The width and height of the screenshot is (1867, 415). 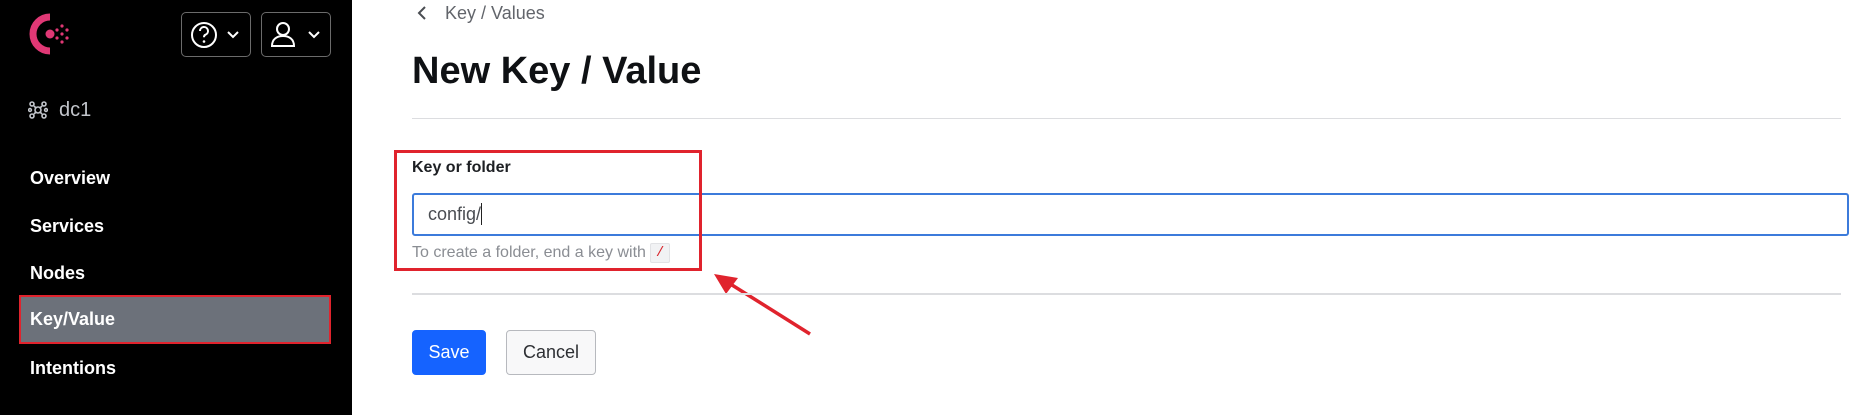 I want to click on sidebar-item-intentions: Intentions, so click(x=175, y=368).